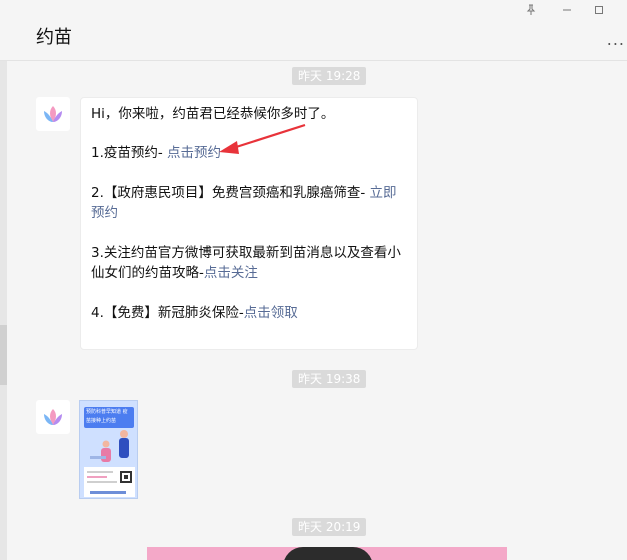  Describe the element at coordinates (194, 313) in the screenshot. I see `message-item-4: 4.【免费】新冠肺炎保险-点击领取` at that location.